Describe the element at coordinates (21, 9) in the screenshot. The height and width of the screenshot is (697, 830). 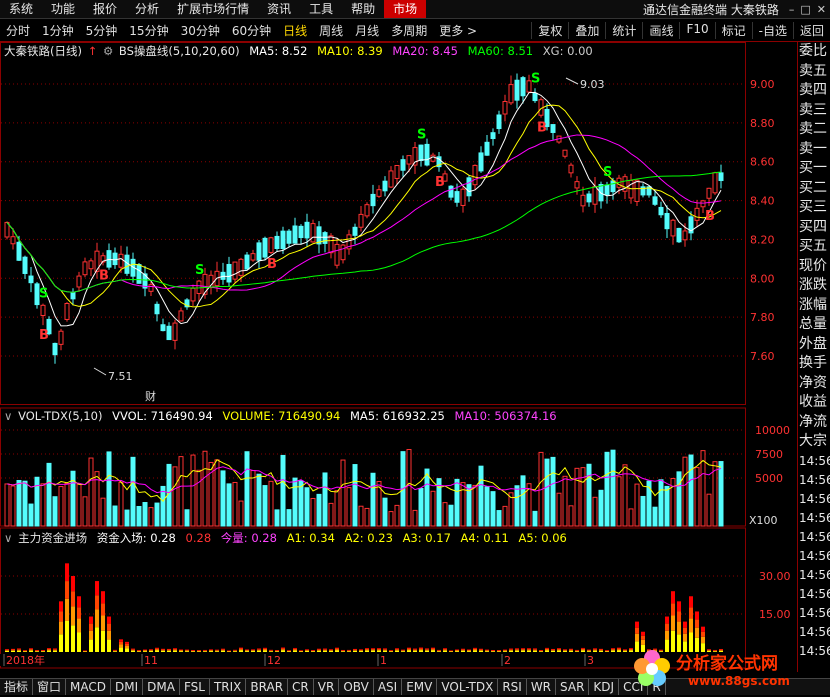
I see `menu-item-0: 系统` at that location.